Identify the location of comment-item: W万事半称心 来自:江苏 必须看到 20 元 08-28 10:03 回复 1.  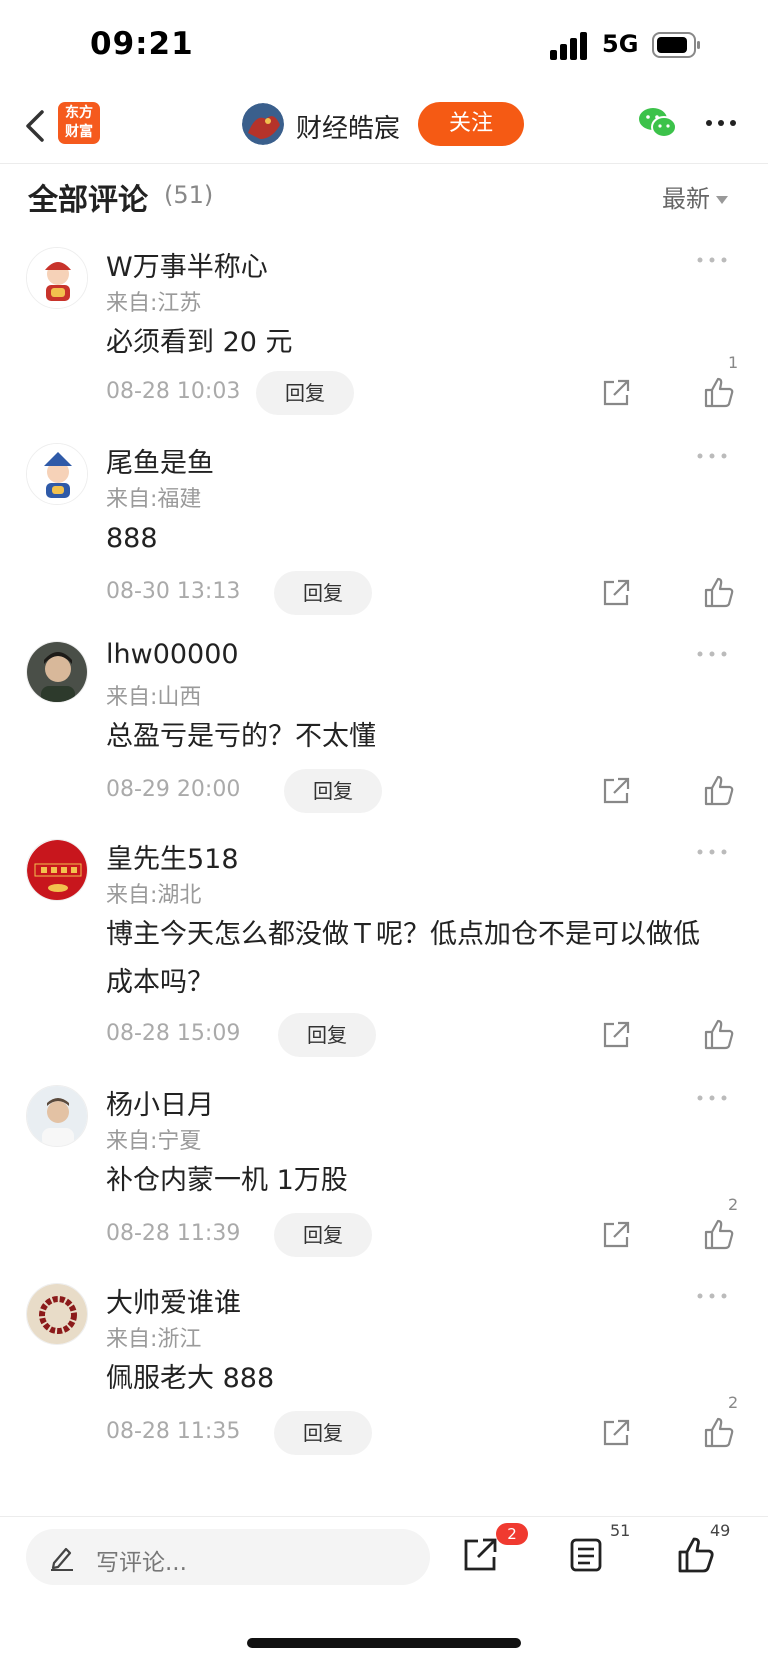
(384, 329).